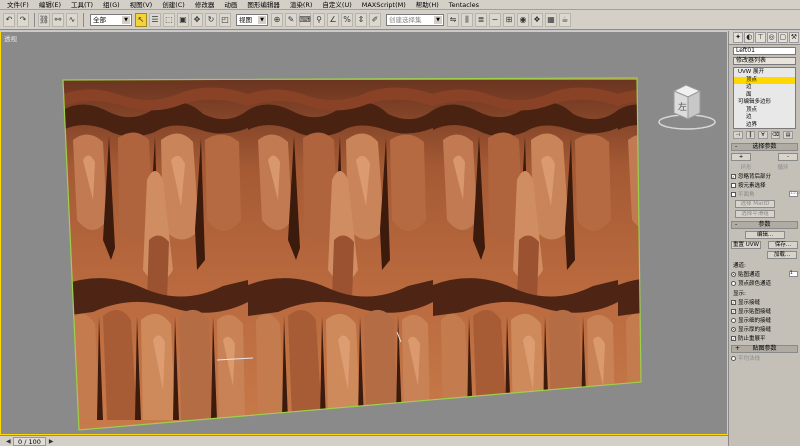  I want to click on chevron-right-icon: ▶, so click(52, 441).